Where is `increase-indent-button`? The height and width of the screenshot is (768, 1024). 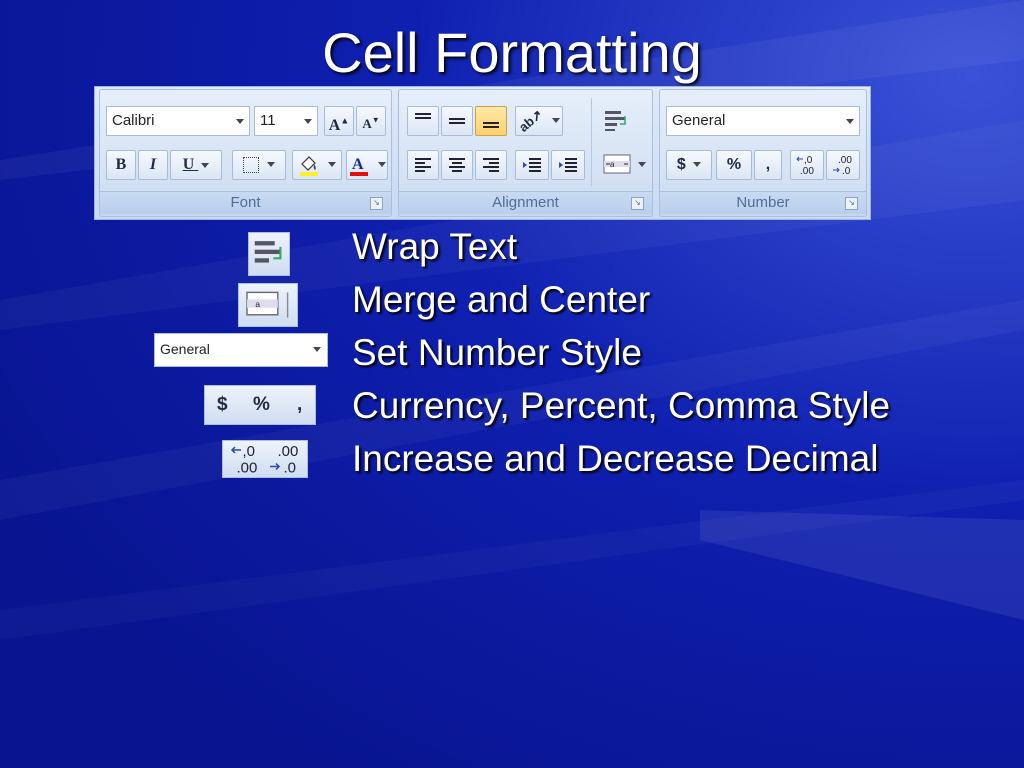 increase-indent-button is located at coordinates (568, 165).